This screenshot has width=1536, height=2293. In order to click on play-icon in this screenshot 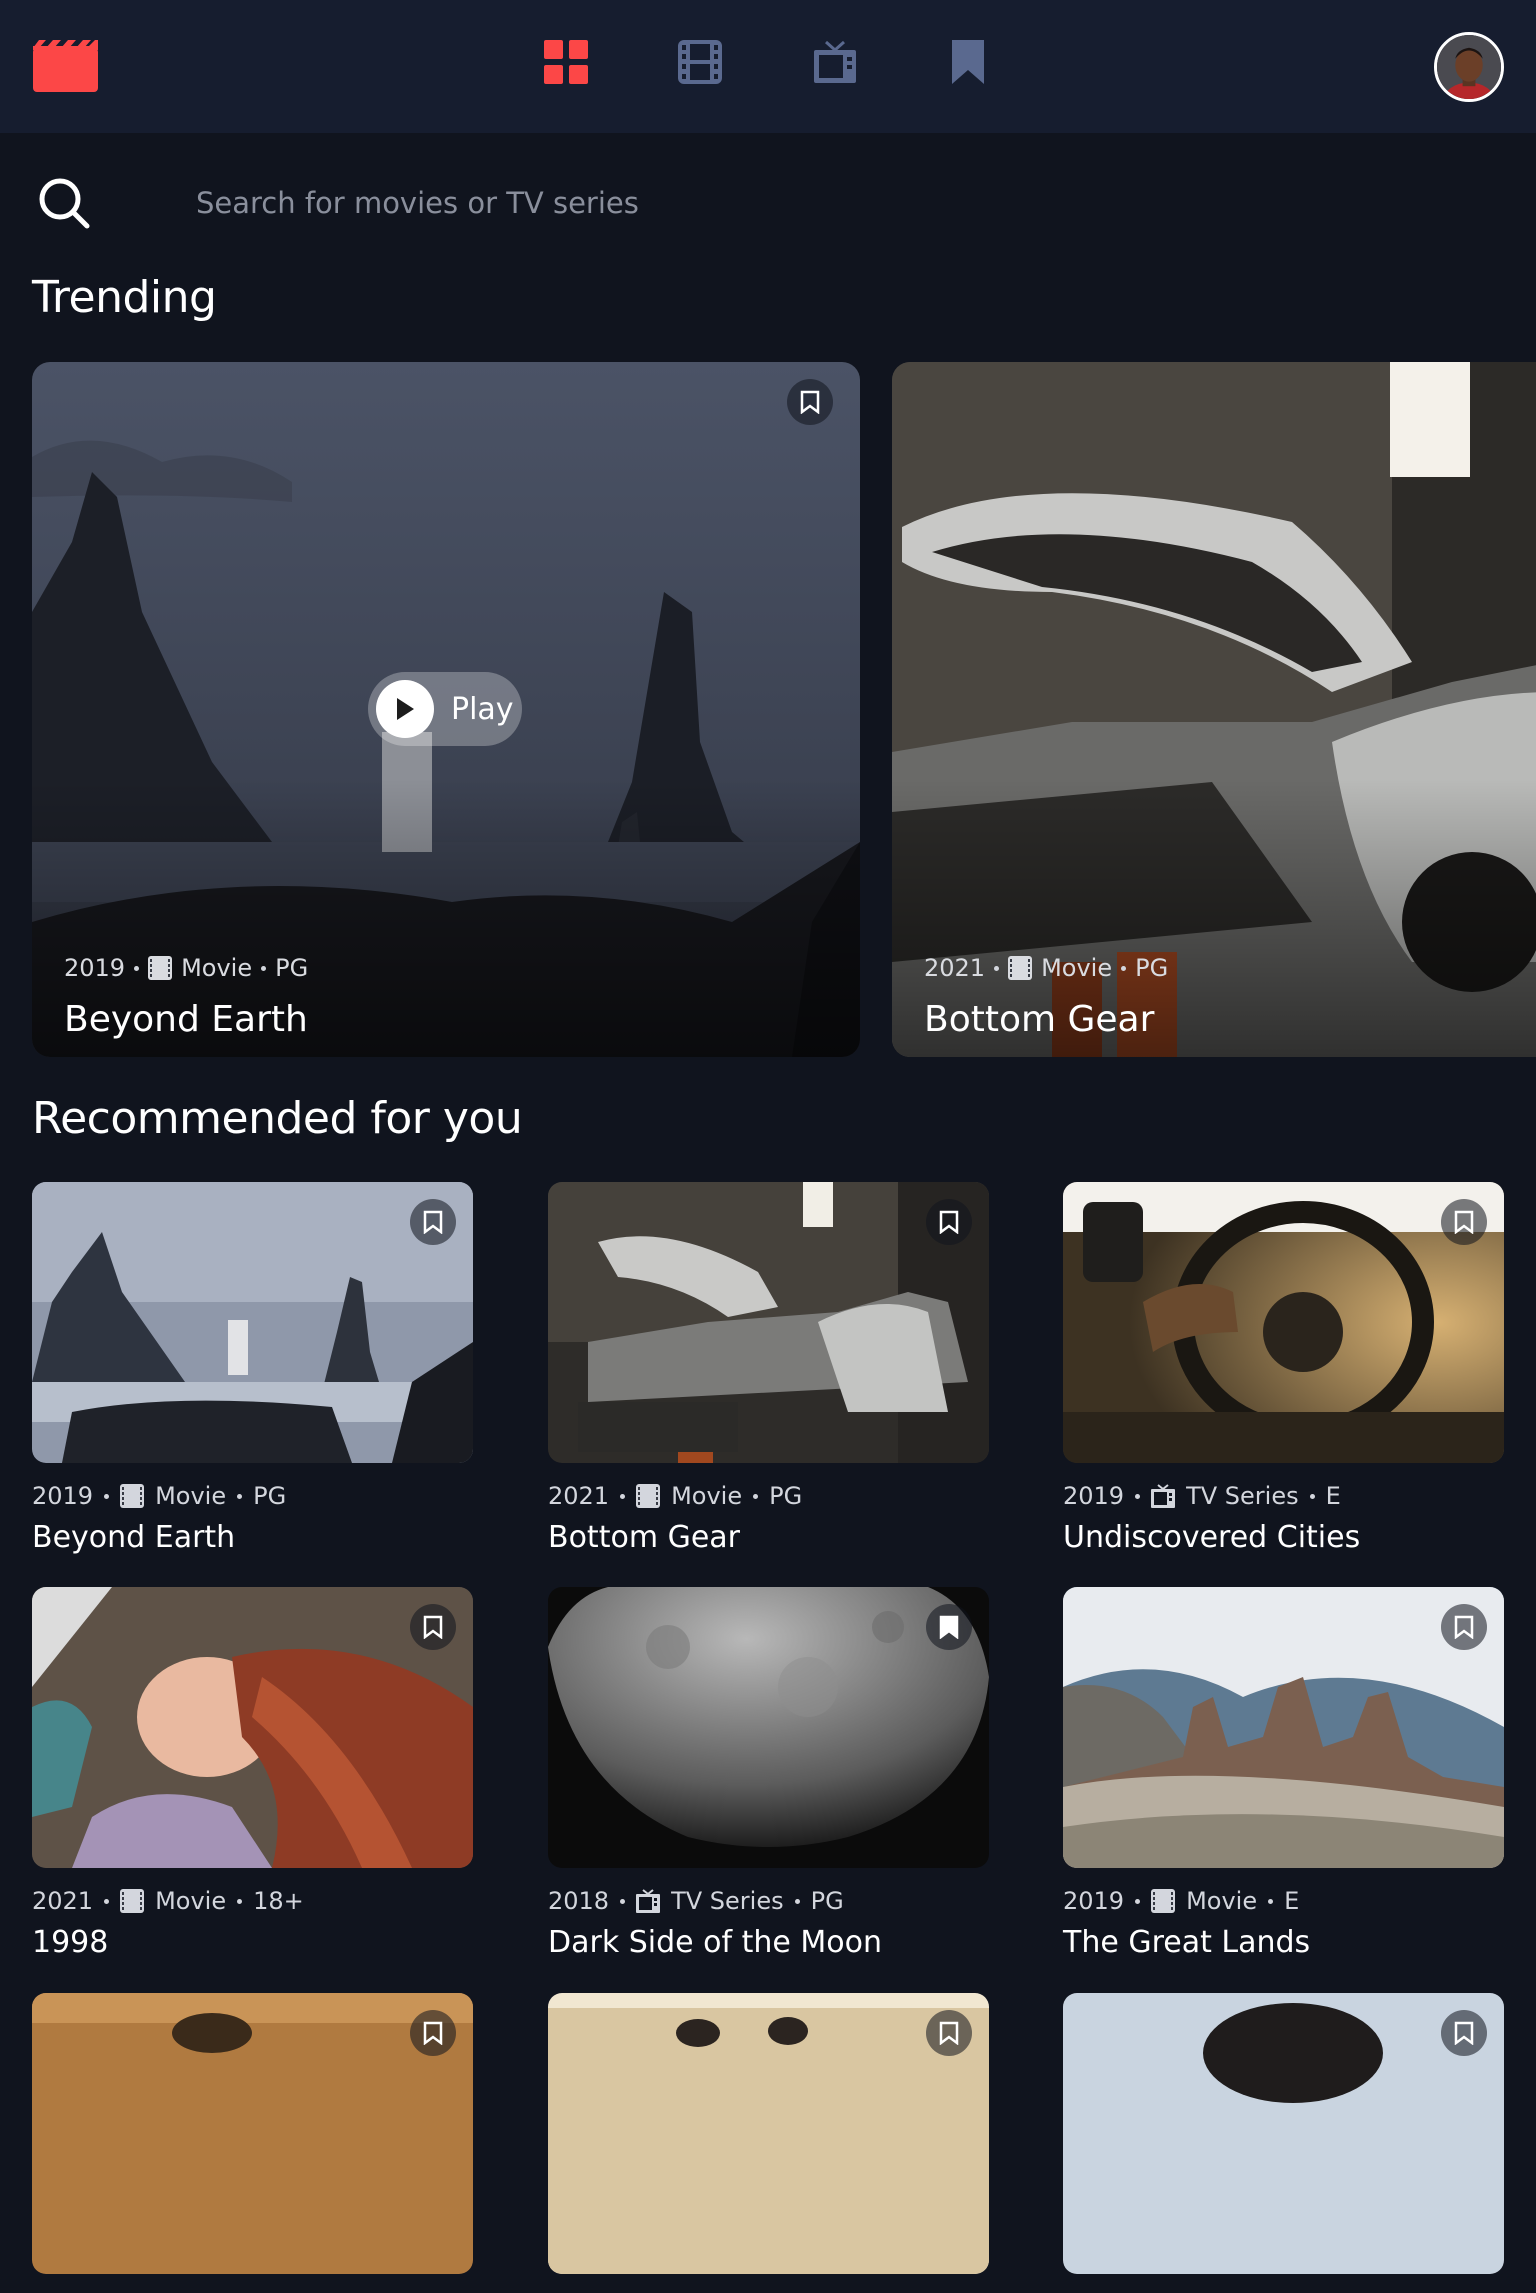, I will do `click(405, 709)`.